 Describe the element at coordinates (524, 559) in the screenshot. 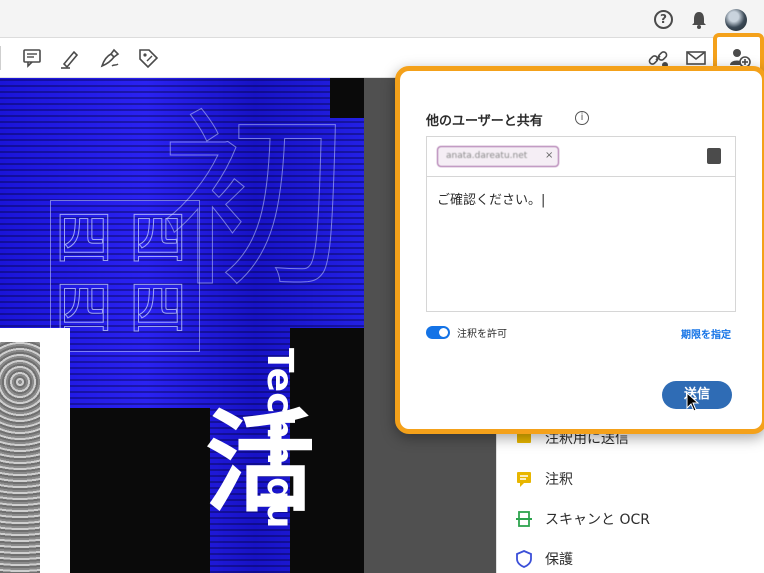

I see `protect-shield-icon` at that location.